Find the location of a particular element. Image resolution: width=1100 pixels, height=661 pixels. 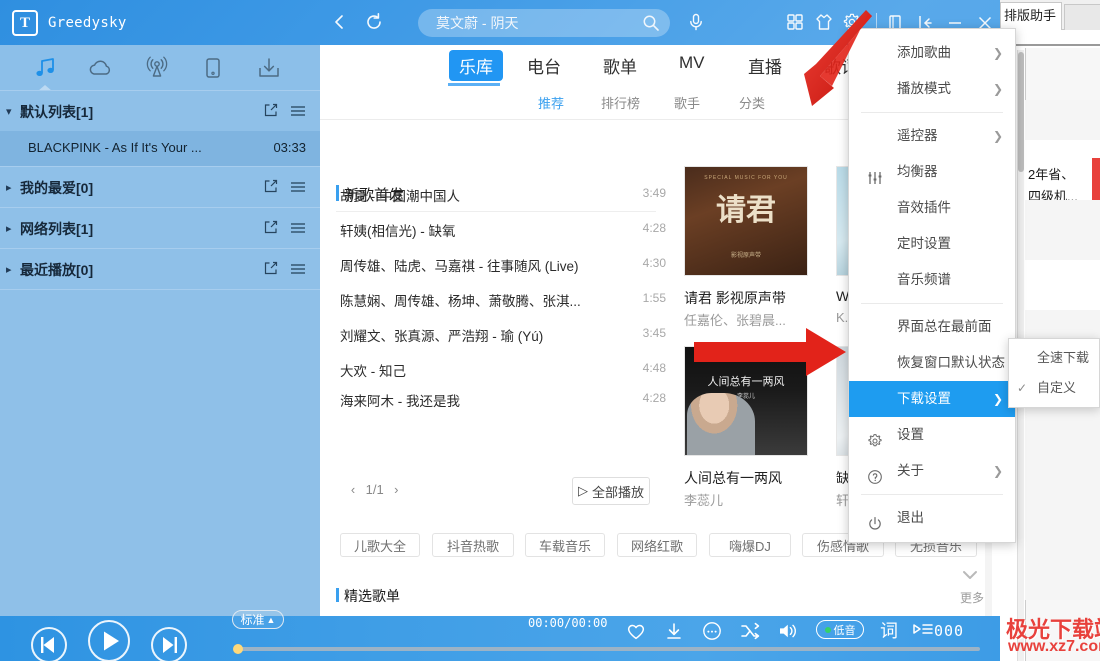

song-list-item: 轩姨(相信光) - 缺氧 4:28 is located at coordinates (505, 228).